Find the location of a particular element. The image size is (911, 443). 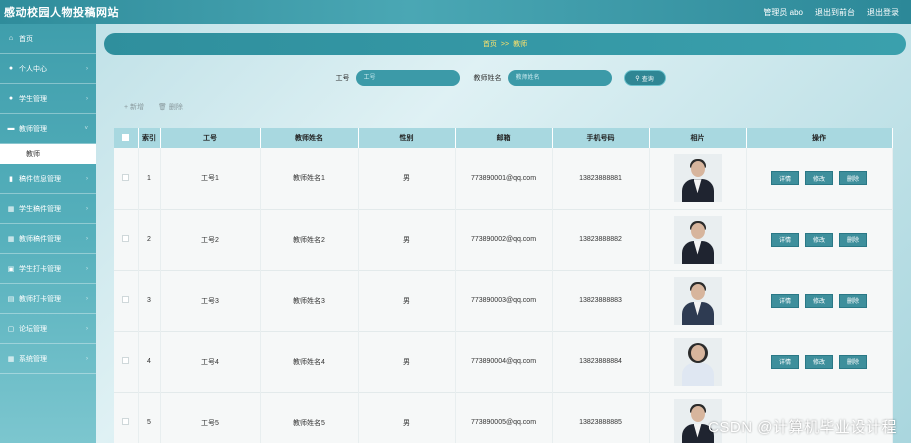

home-icon: ⌂ is located at coordinates (11, 38).